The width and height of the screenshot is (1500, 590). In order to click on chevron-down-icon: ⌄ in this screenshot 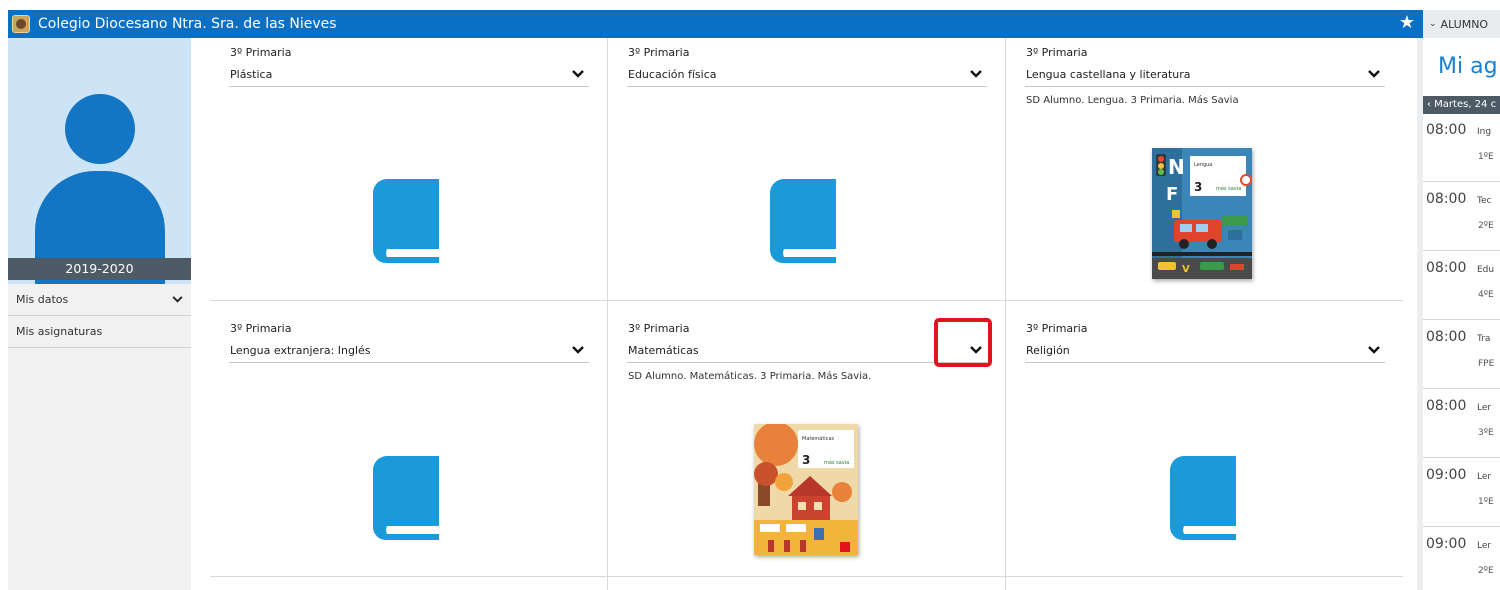, I will do `click(1433, 24)`.